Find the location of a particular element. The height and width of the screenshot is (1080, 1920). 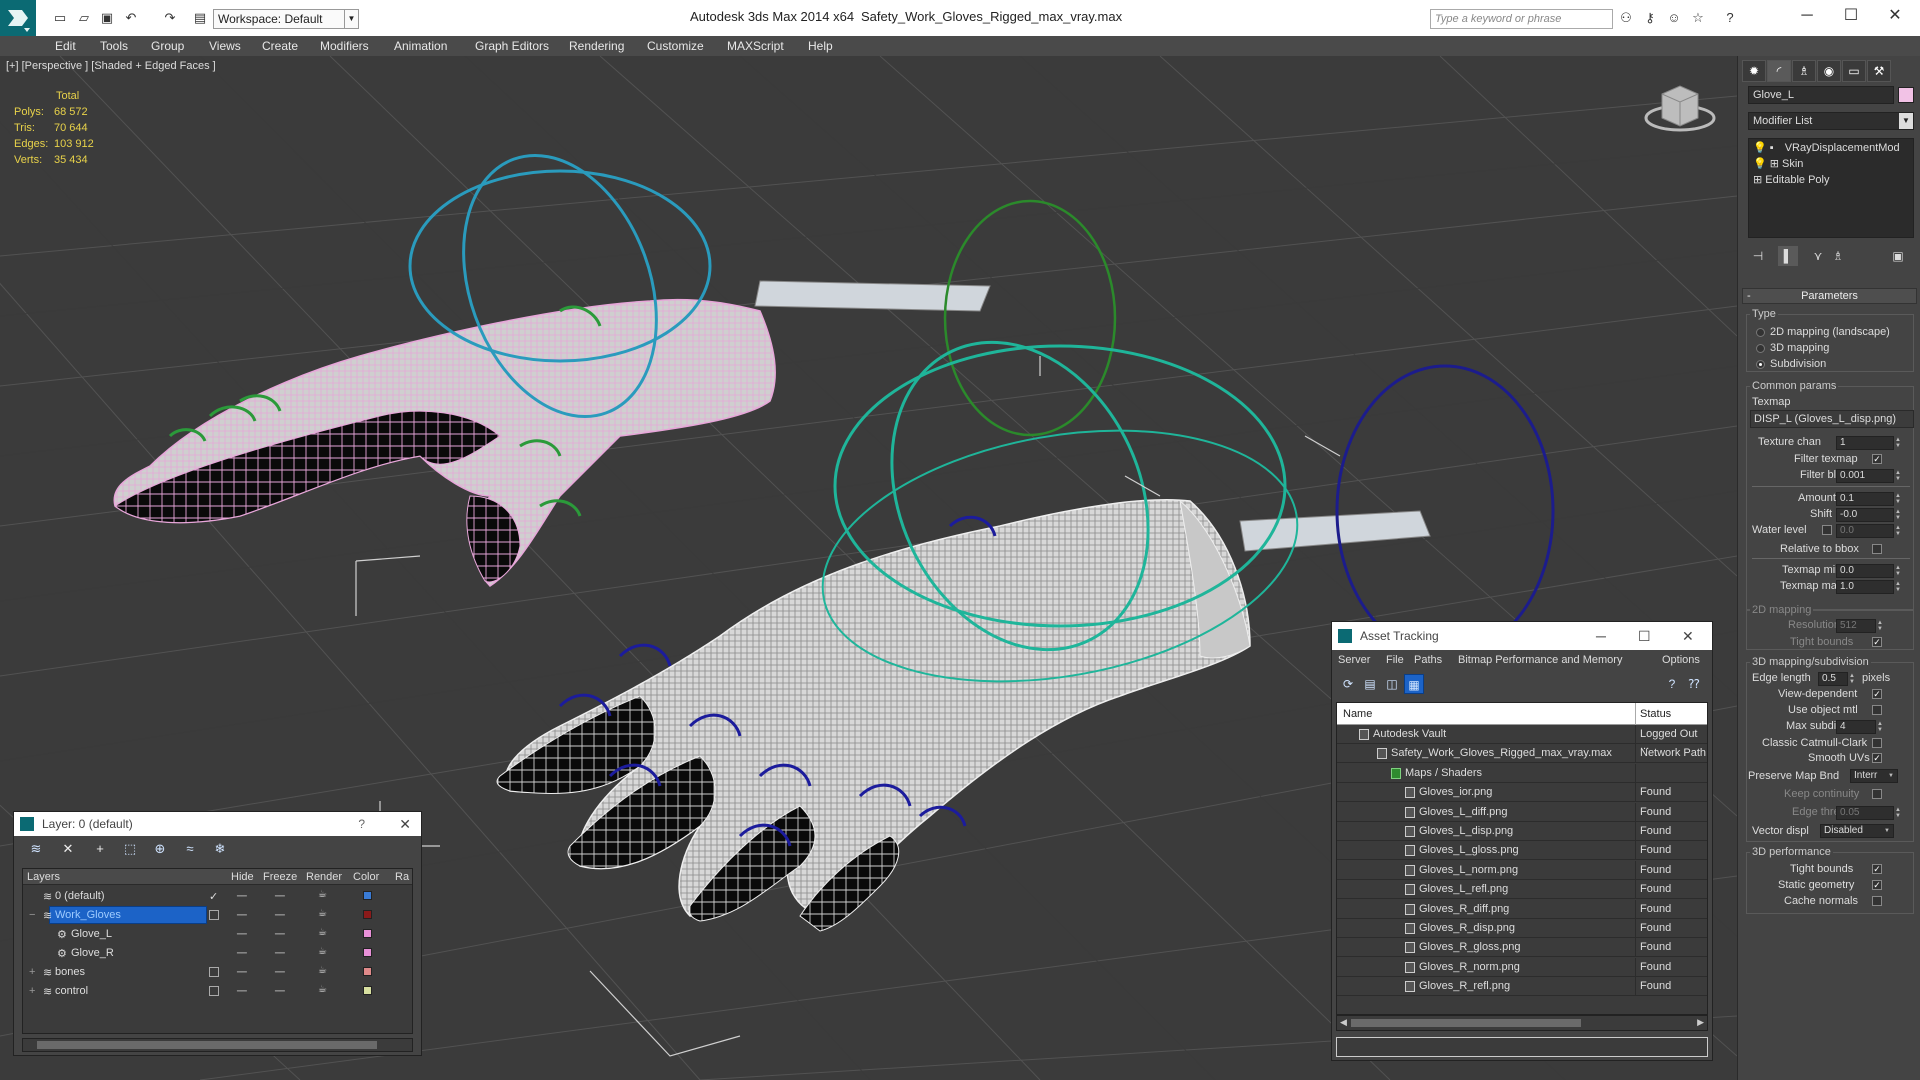

add-to-layer-icon: + is located at coordinates (100, 849).